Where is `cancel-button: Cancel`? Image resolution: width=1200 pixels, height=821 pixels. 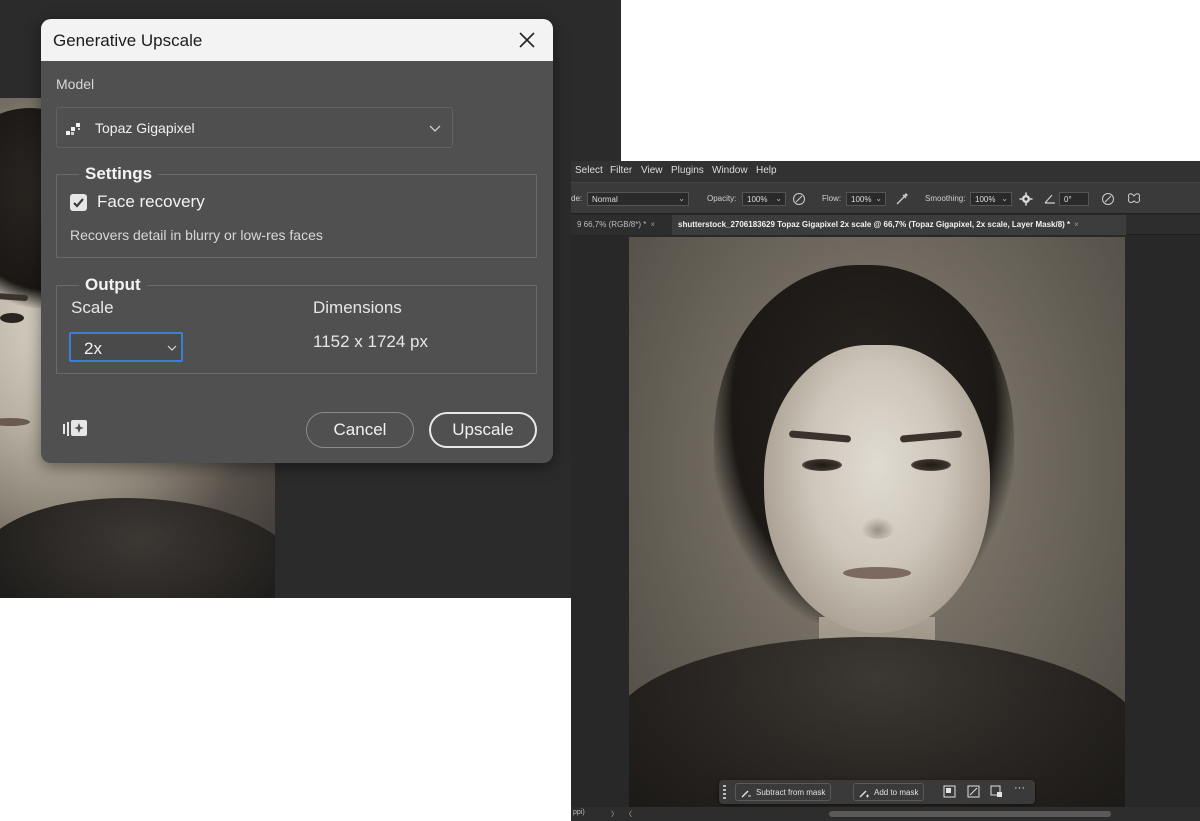
cancel-button: Cancel is located at coordinates (360, 430).